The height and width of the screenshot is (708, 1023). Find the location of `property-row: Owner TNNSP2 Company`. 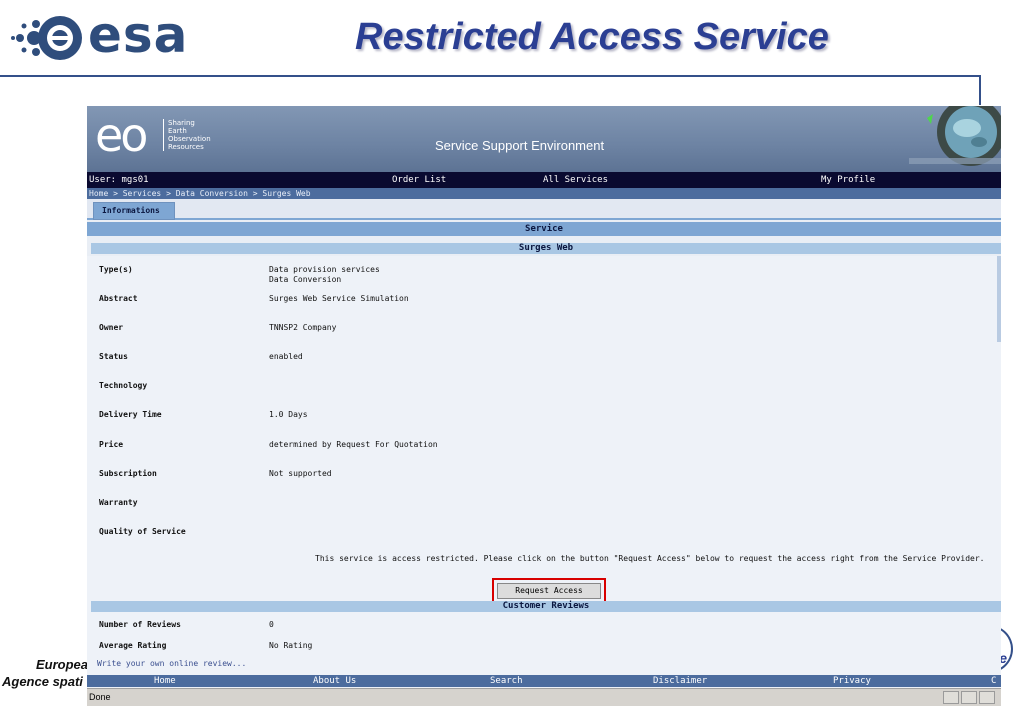

property-row: Owner TNNSP2 Company is located at coordinates (544, 333).